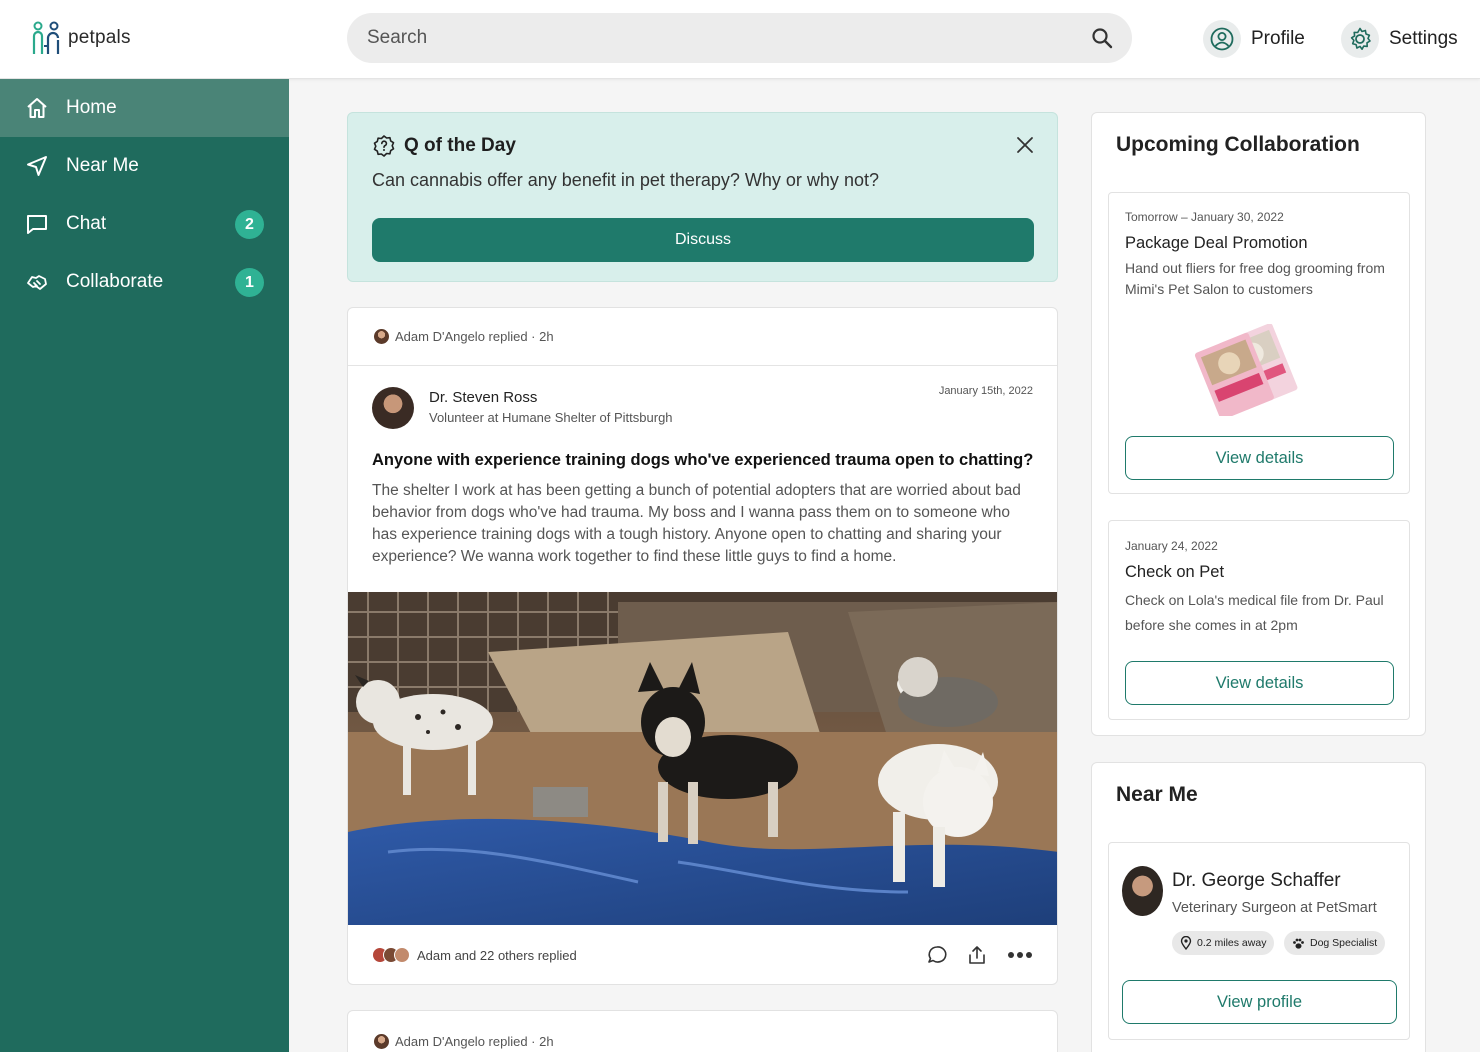 This screenshot has height=1052, width=1480. I want to click on search-icon, so click(1102, 38).